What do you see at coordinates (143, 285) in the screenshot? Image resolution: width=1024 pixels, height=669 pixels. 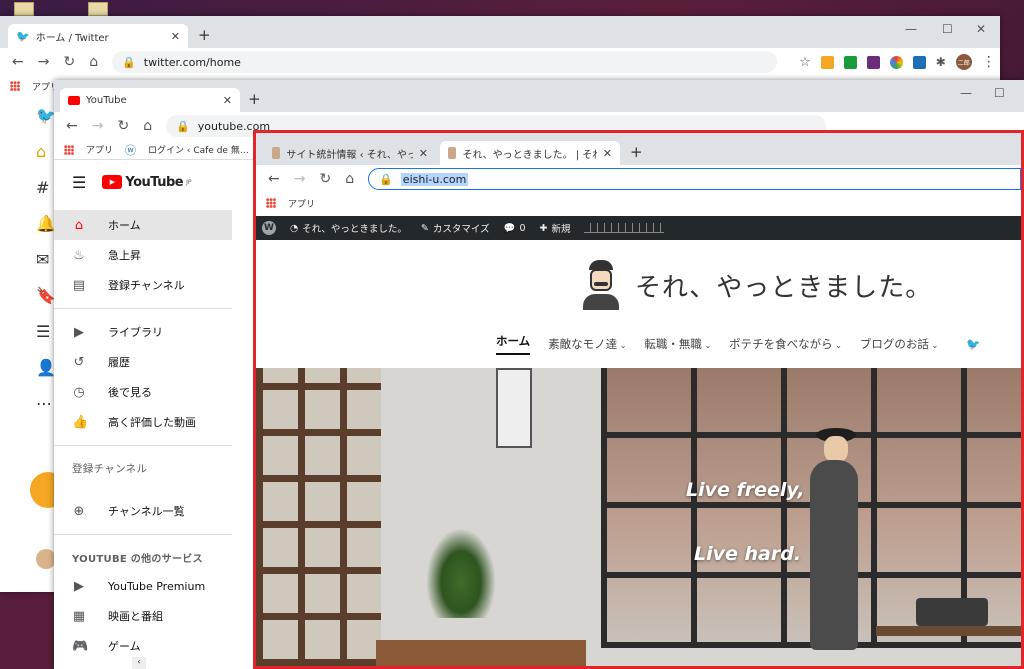 I see `sidebar-item-subscriptions: ▤ 登録チャンネル` at bounding box center [143, 285].